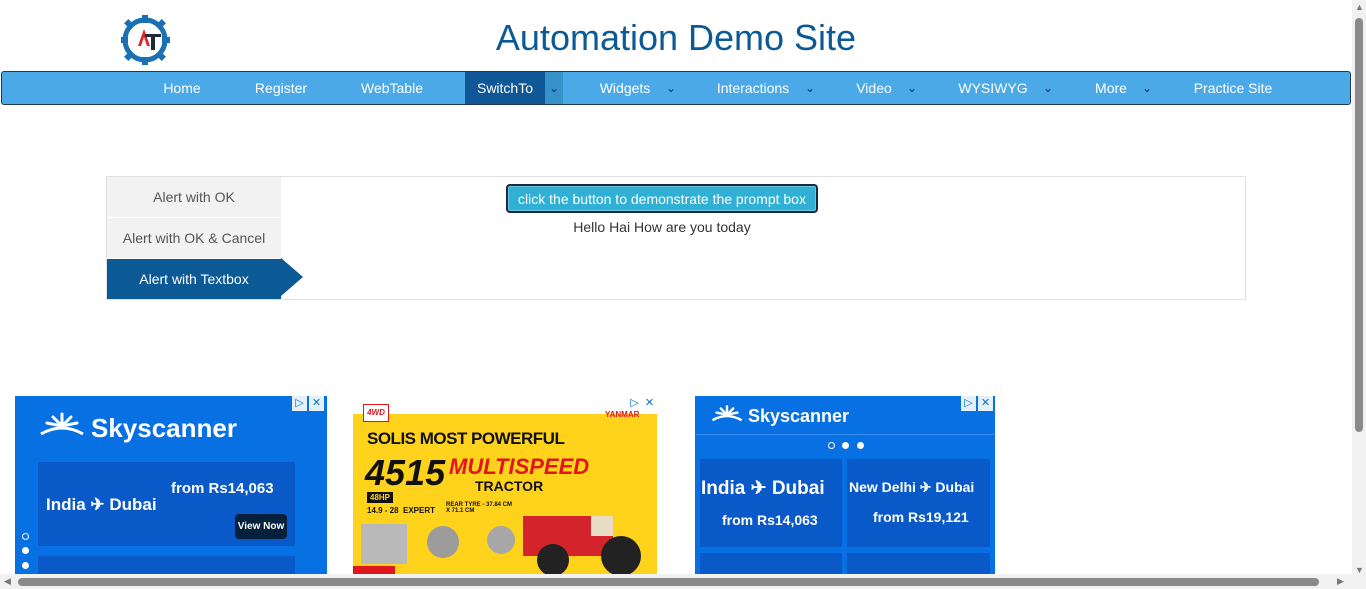  What do you see at coordinates (194, 238) in the screenshot?
I see `tab-alert-with-ok-cancel: Alert with OK & Cancel` at bounding box center [194, 238].